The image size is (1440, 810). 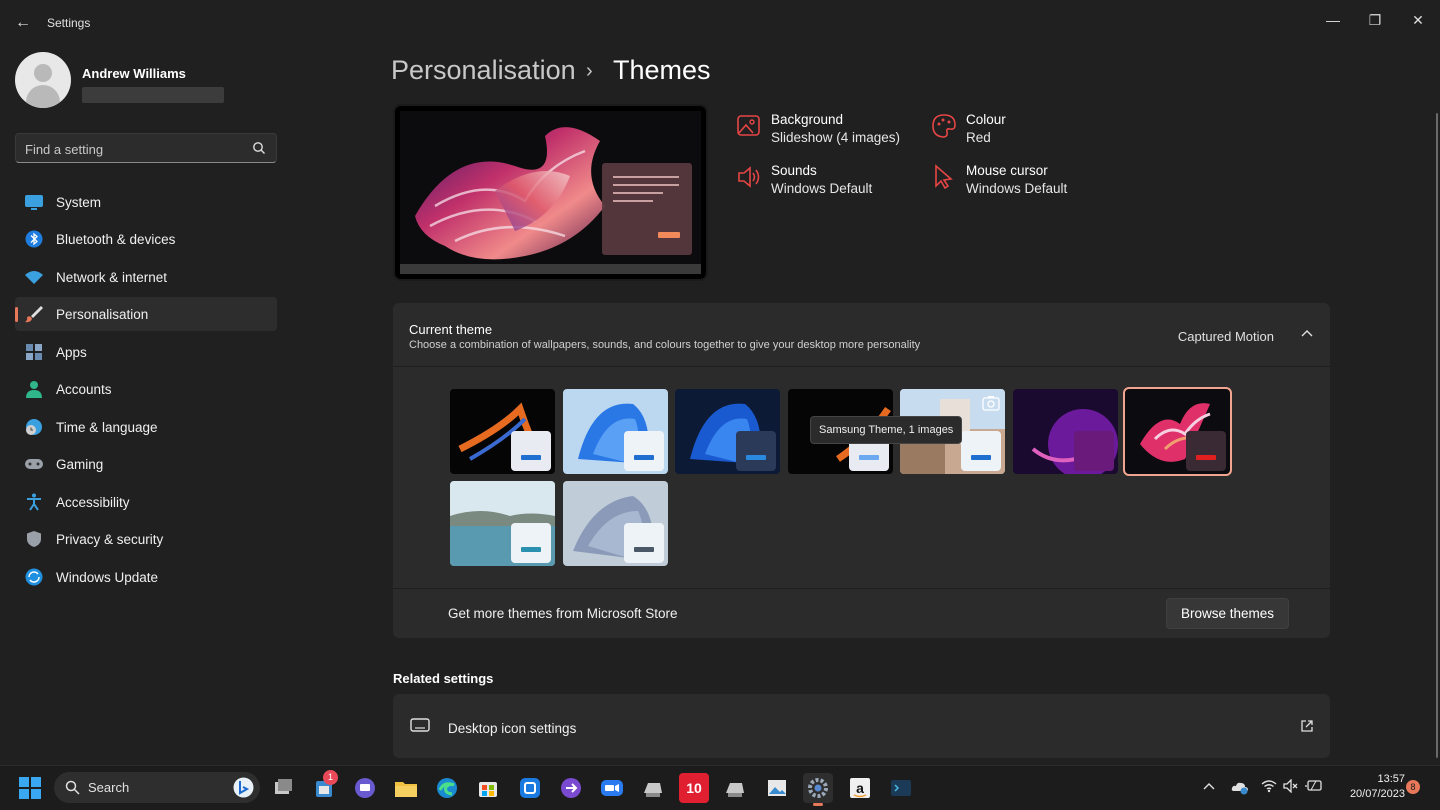 I want to click on sidebar-item-windows-update: Windows Update, so click(x=146, y=577).